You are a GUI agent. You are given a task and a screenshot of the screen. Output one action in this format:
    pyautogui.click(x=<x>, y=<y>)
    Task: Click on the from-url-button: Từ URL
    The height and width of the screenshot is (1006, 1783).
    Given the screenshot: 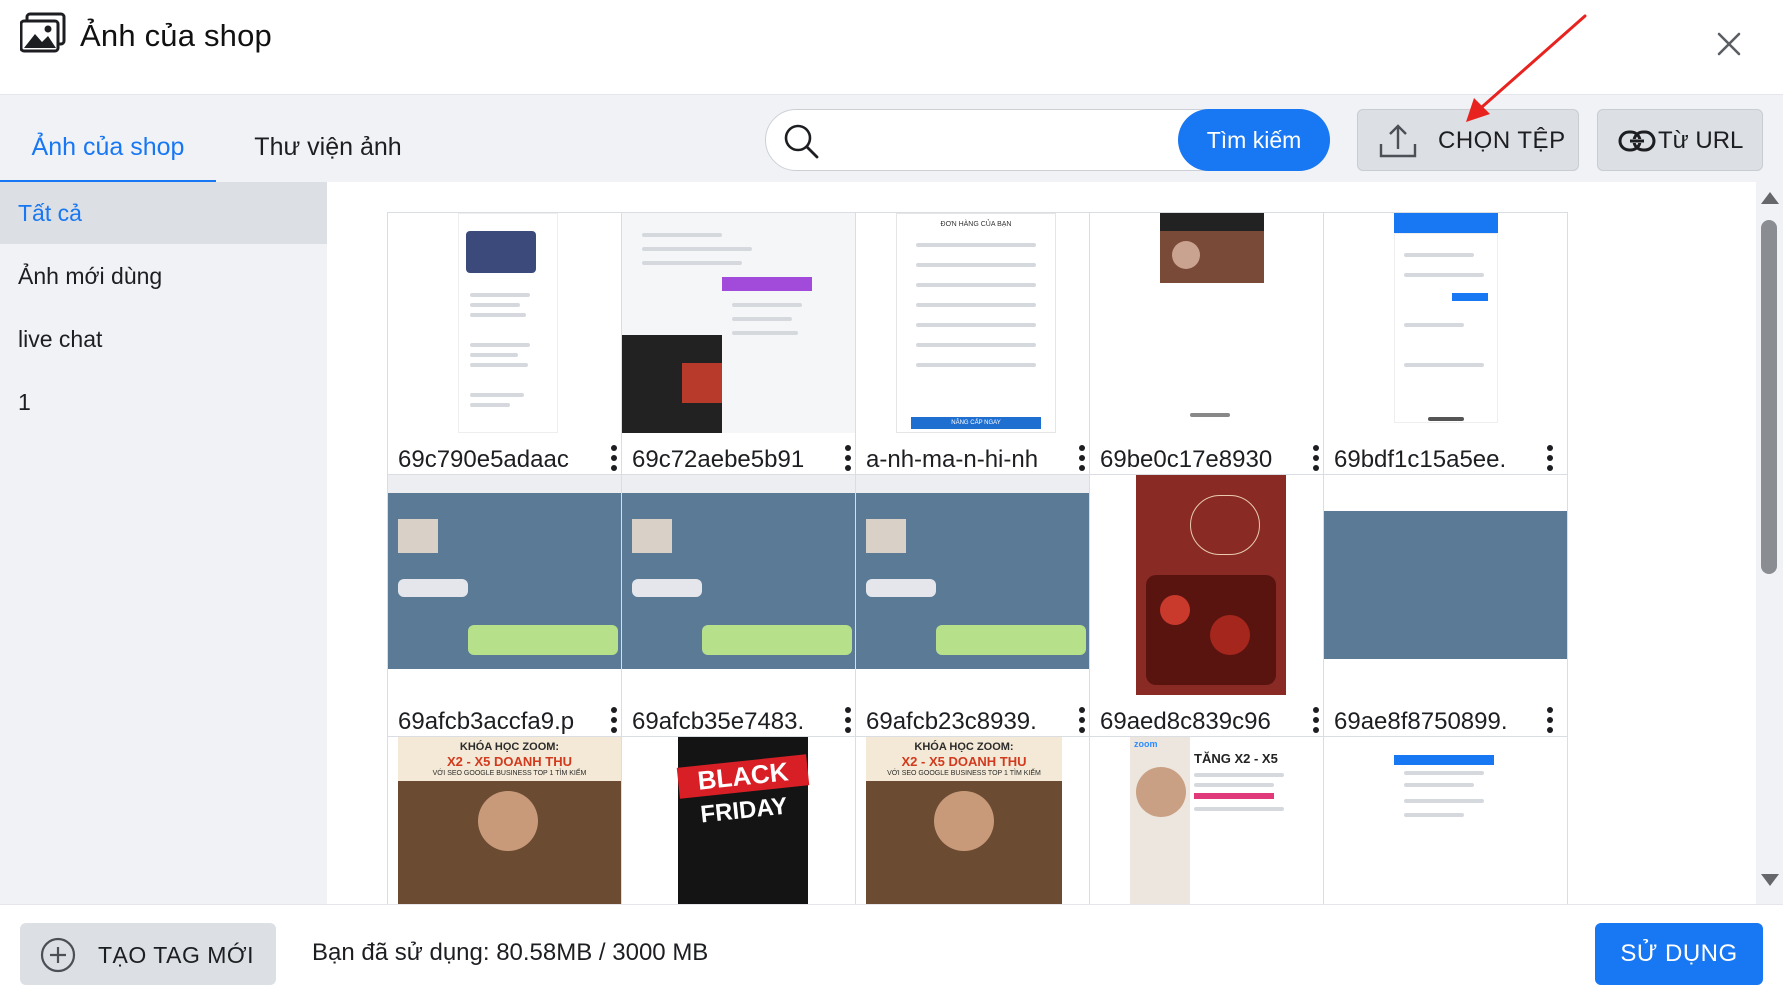 What is the action you would take?
    pyautogui.click(x=1680, y=140)
    